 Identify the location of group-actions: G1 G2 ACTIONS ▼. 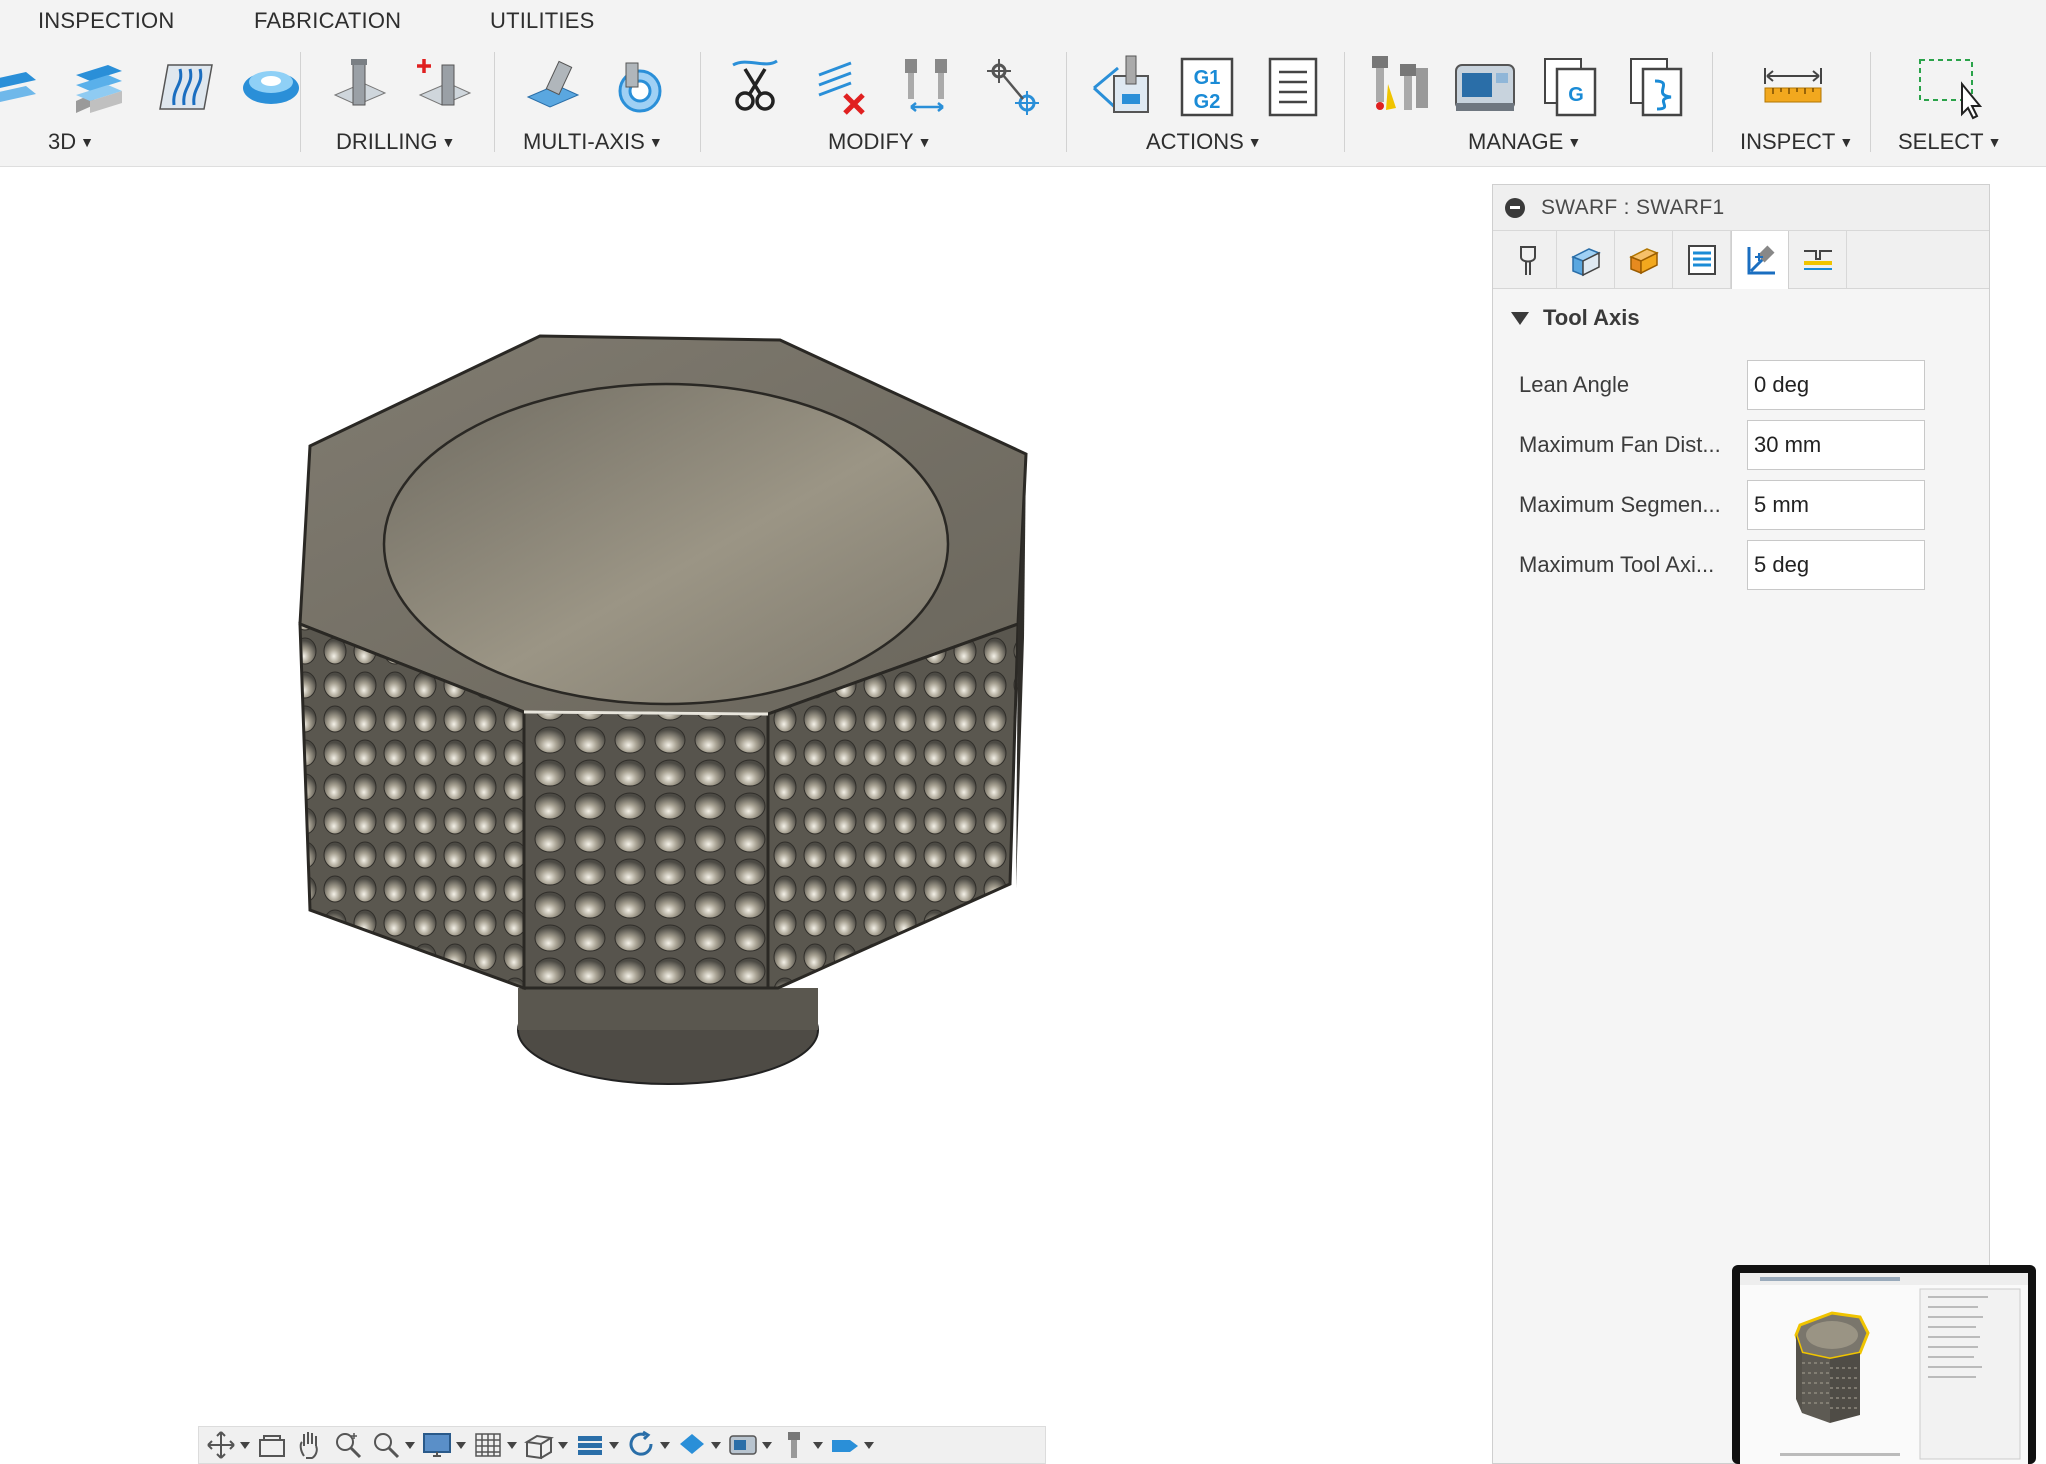
(1208, 104).